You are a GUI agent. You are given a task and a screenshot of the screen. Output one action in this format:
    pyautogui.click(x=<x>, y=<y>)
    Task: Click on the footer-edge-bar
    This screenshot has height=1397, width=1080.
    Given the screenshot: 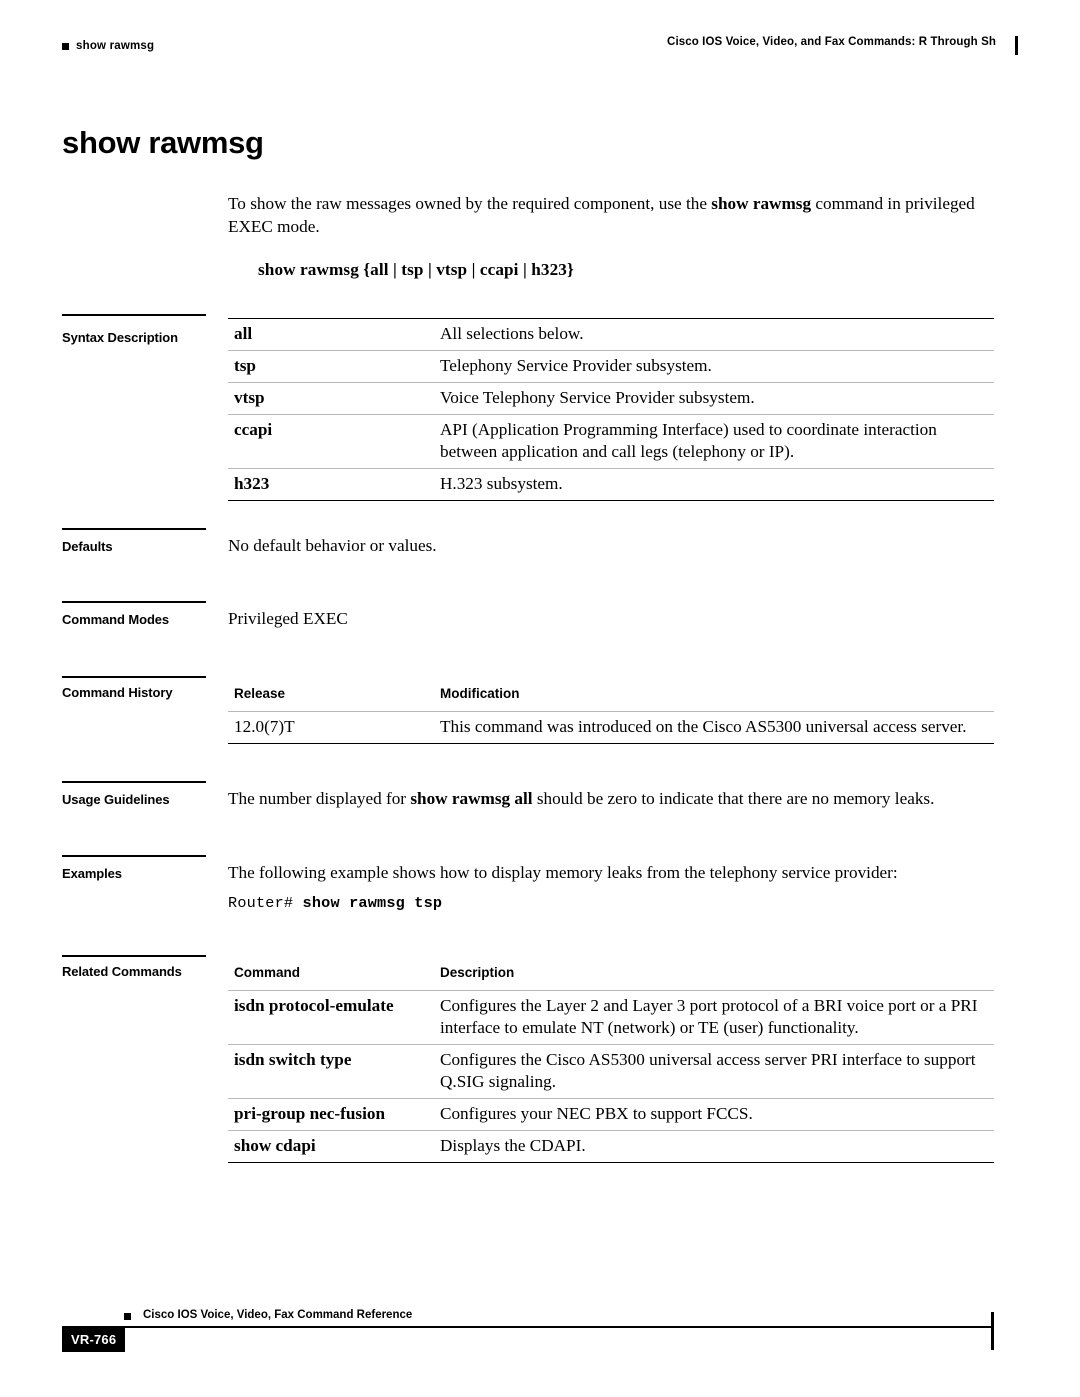 What is the action you would take?
    pyautogui.click(x=992, y=1331)
    